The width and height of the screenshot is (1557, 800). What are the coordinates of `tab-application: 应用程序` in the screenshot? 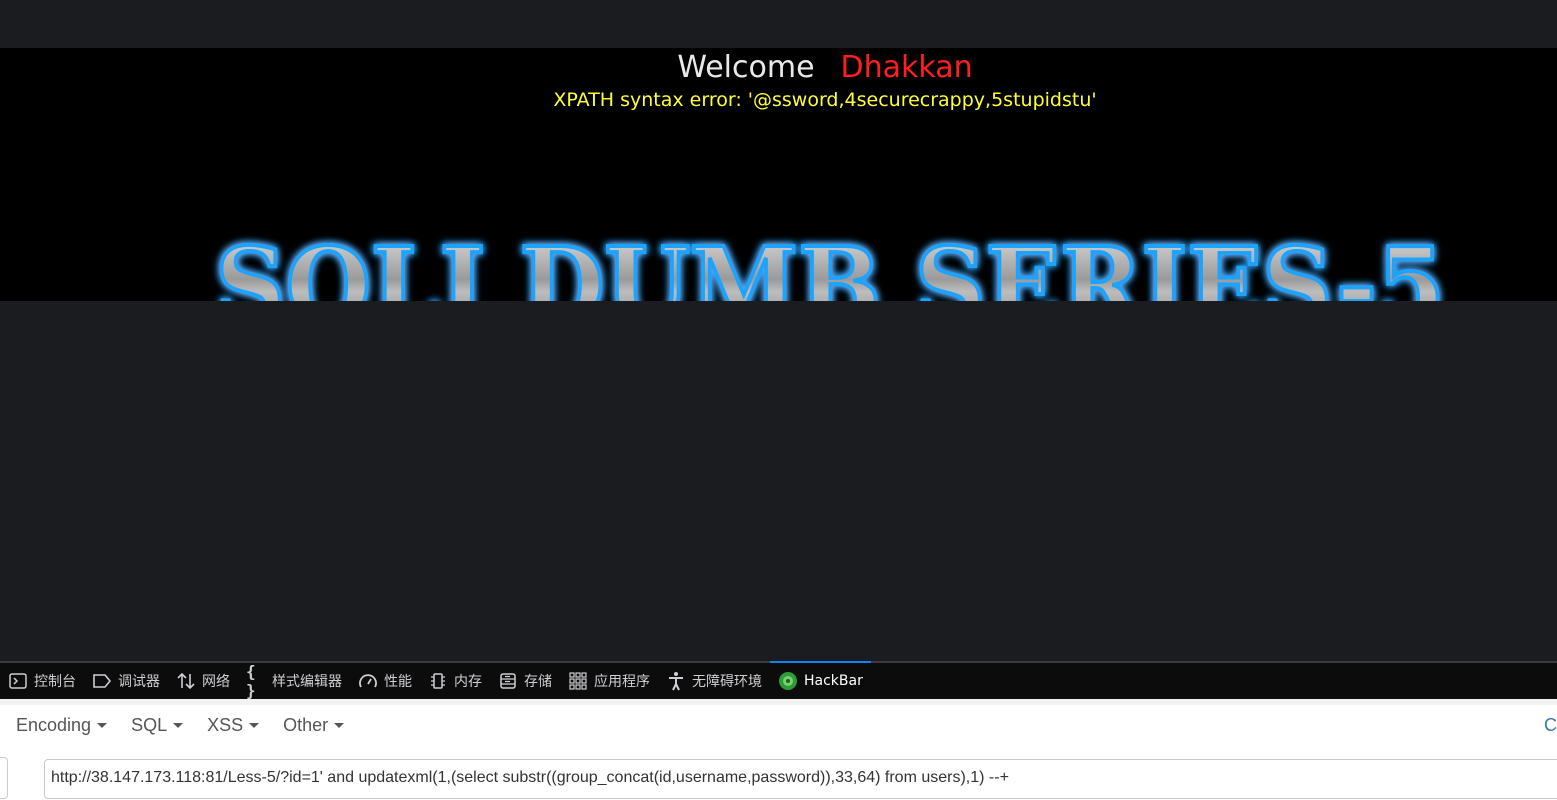 It's located at (609, 681).